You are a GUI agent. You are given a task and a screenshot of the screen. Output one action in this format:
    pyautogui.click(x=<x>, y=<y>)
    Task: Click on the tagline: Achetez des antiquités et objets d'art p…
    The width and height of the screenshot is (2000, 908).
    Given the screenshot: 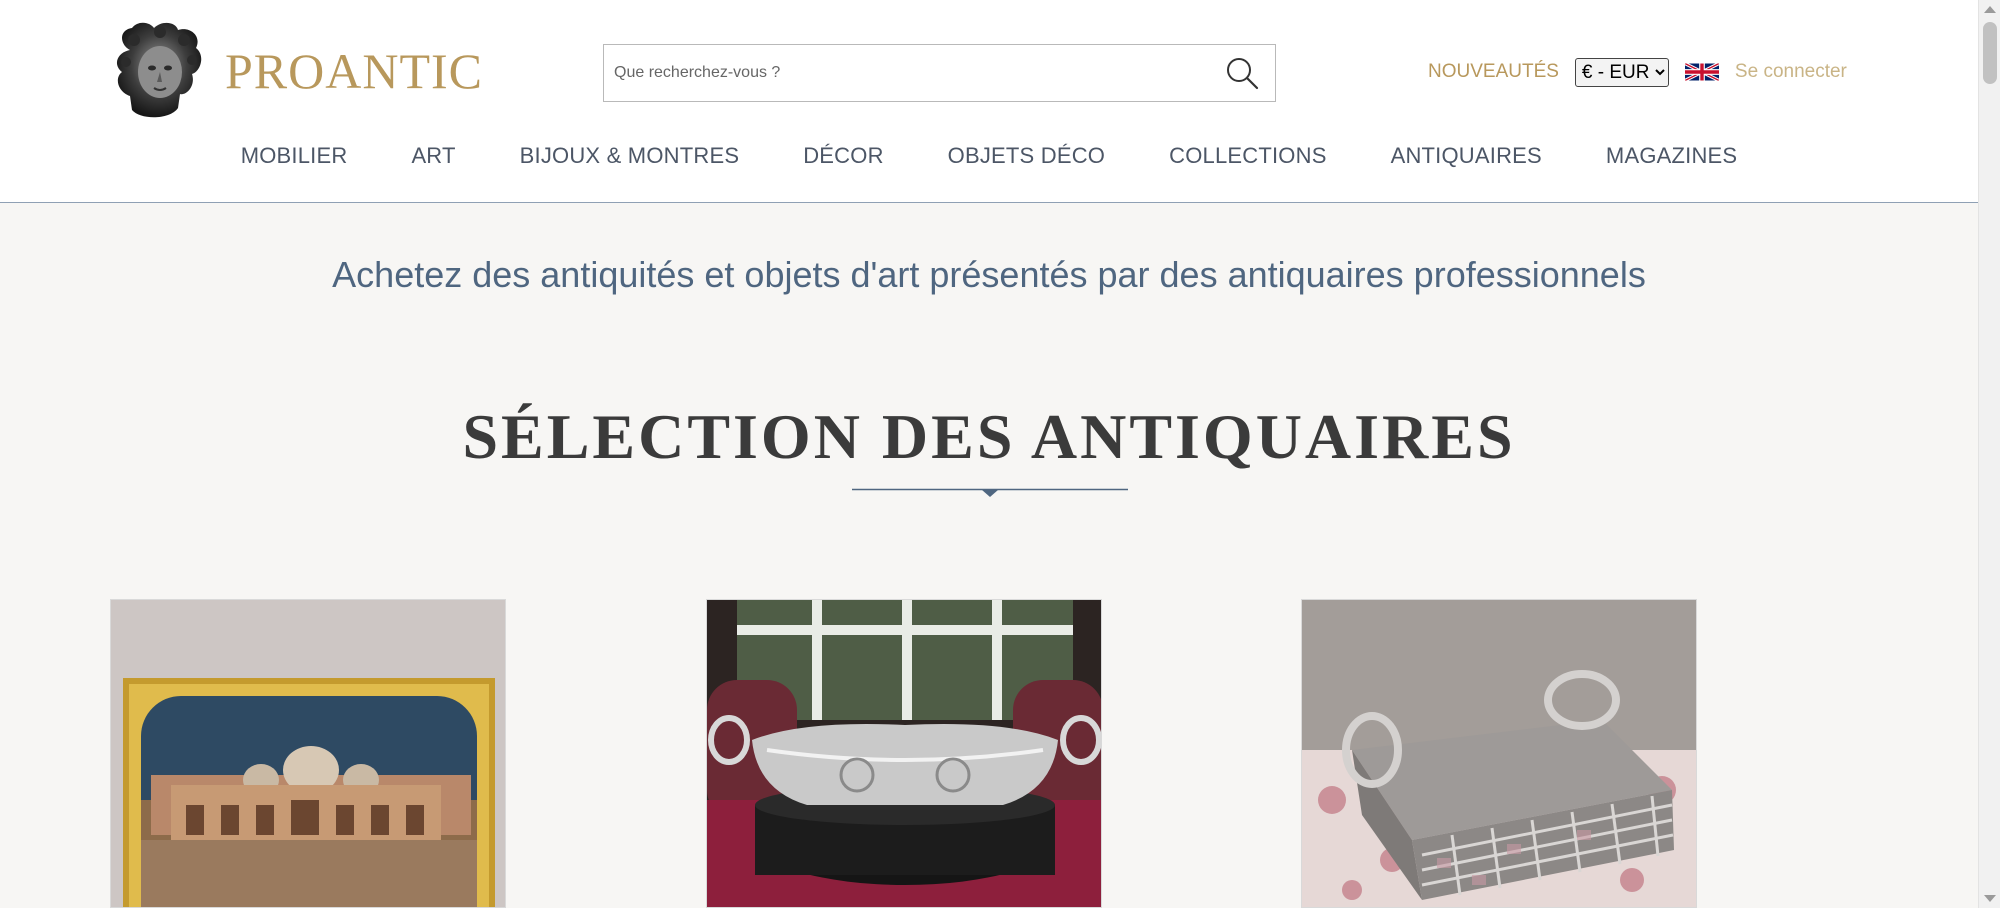 What is the action you would take?
    pyautogui.click(x=989, y=274)
    